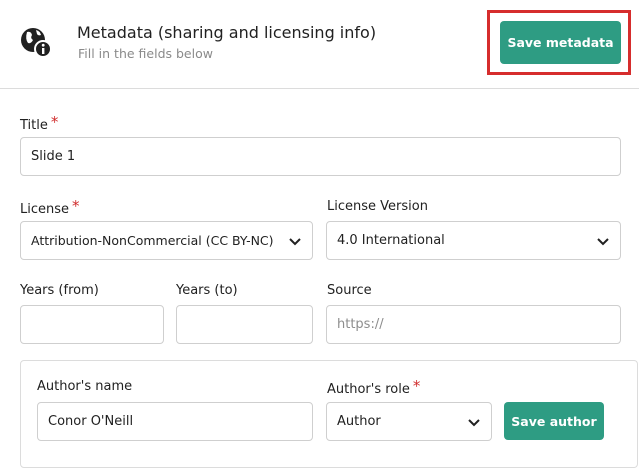 The height and width of the screenshot is (476, 639). What do you see at coordinates (50, 207) in the screenshot?
I see `license-label: License *` at bounding box center [50, 207].